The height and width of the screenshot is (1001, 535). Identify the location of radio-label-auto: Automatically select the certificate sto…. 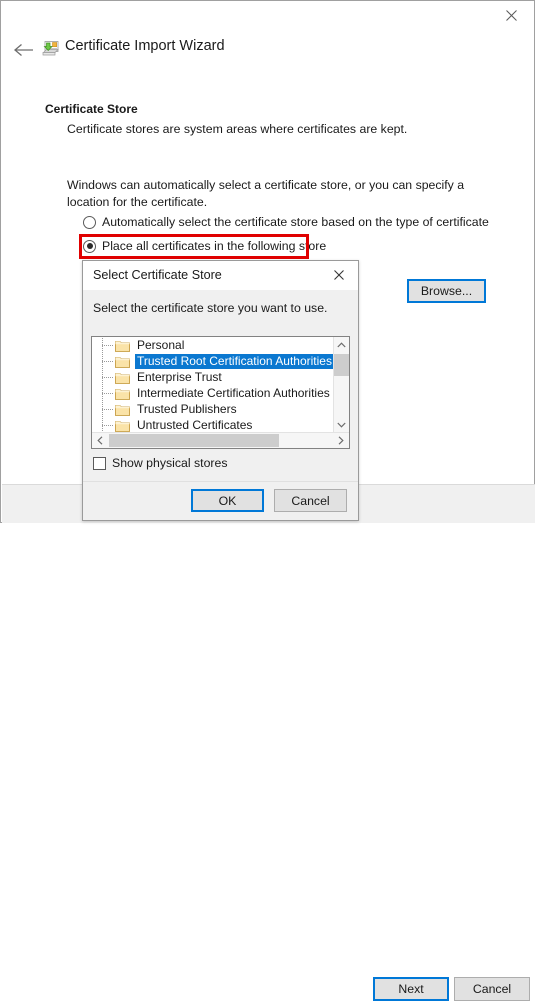
(295, 222).